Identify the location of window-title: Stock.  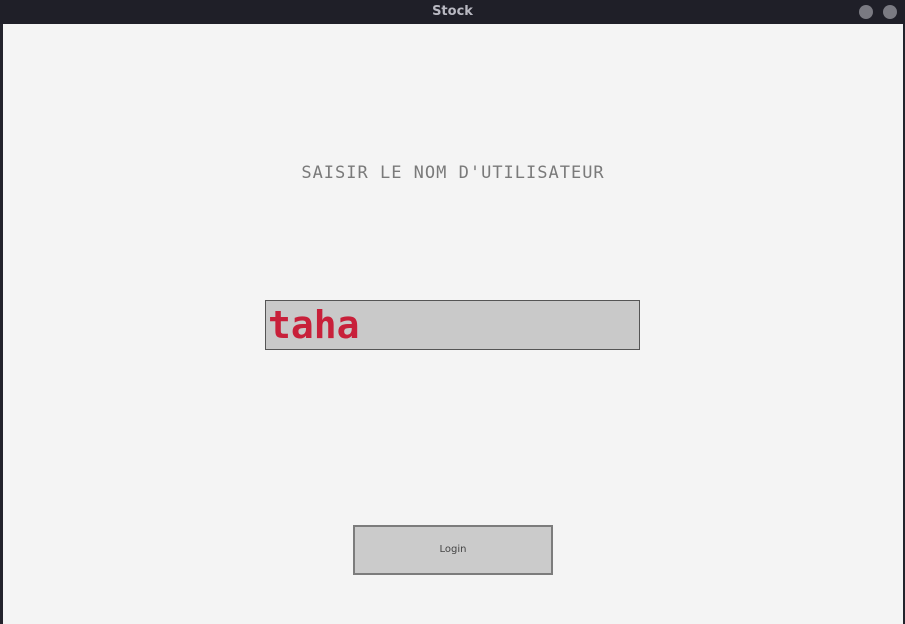
(452, 11).